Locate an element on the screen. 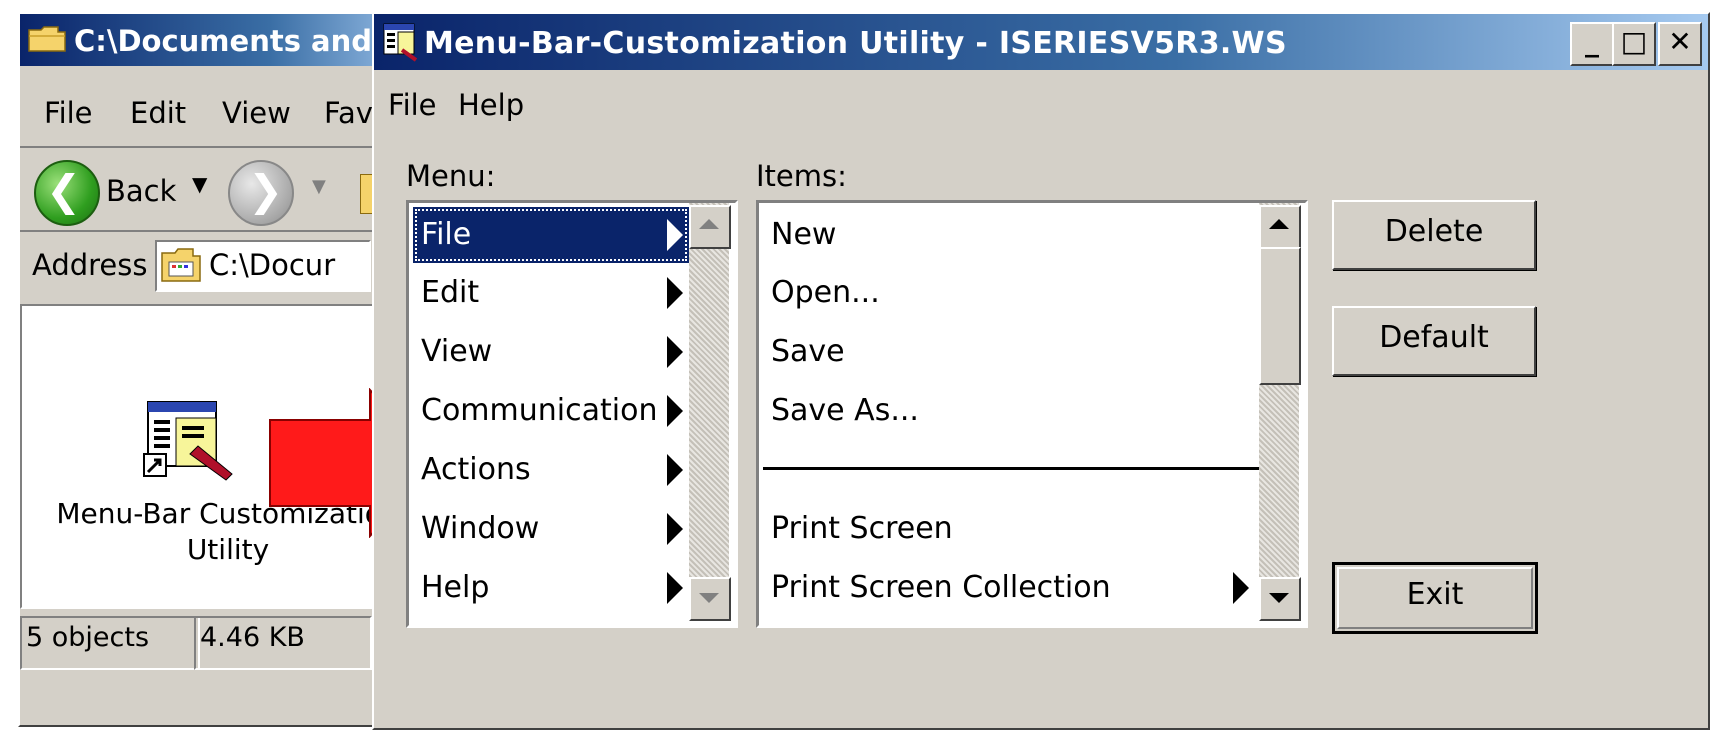  close-button: ✕ is located at coordinates (1680, 44).